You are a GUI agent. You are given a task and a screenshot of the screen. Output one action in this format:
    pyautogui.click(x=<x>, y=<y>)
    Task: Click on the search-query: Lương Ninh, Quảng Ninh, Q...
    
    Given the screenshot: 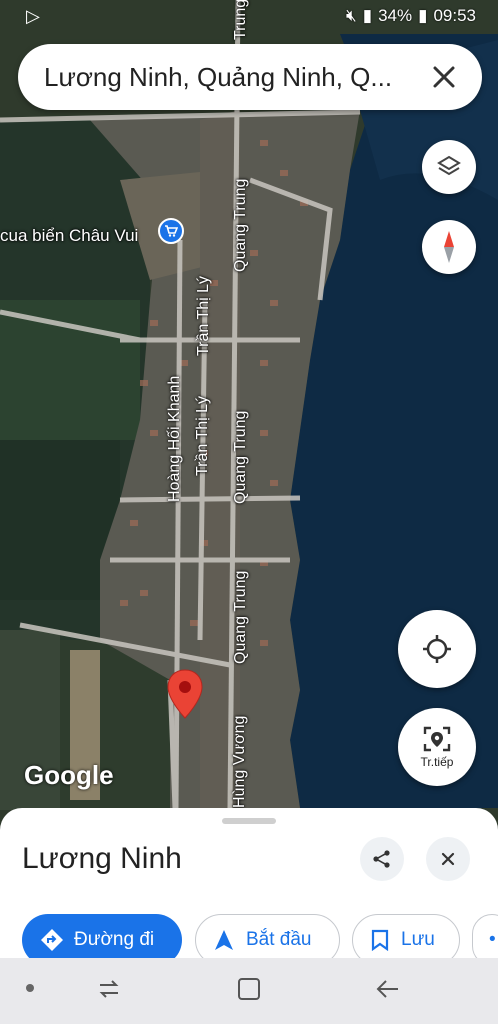 What is the action you would take?
    pyautogui.click(x=229, y=77)
    